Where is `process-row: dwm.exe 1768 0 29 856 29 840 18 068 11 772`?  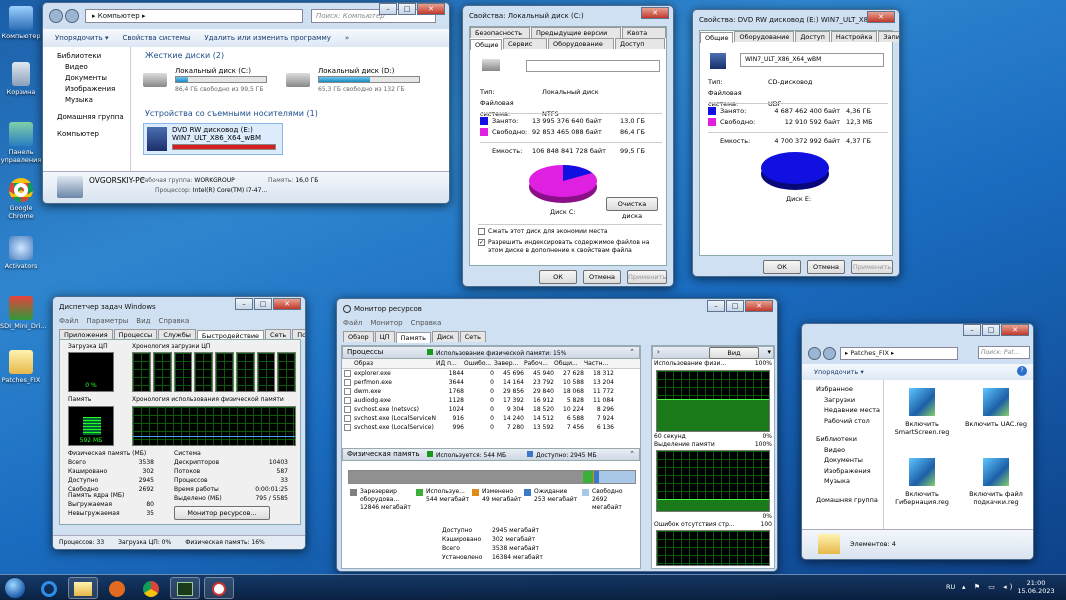 process-row: dwm.exe 1768 0 29 856 29 840 18 068 11 772 is located at coordinates (491, 391).